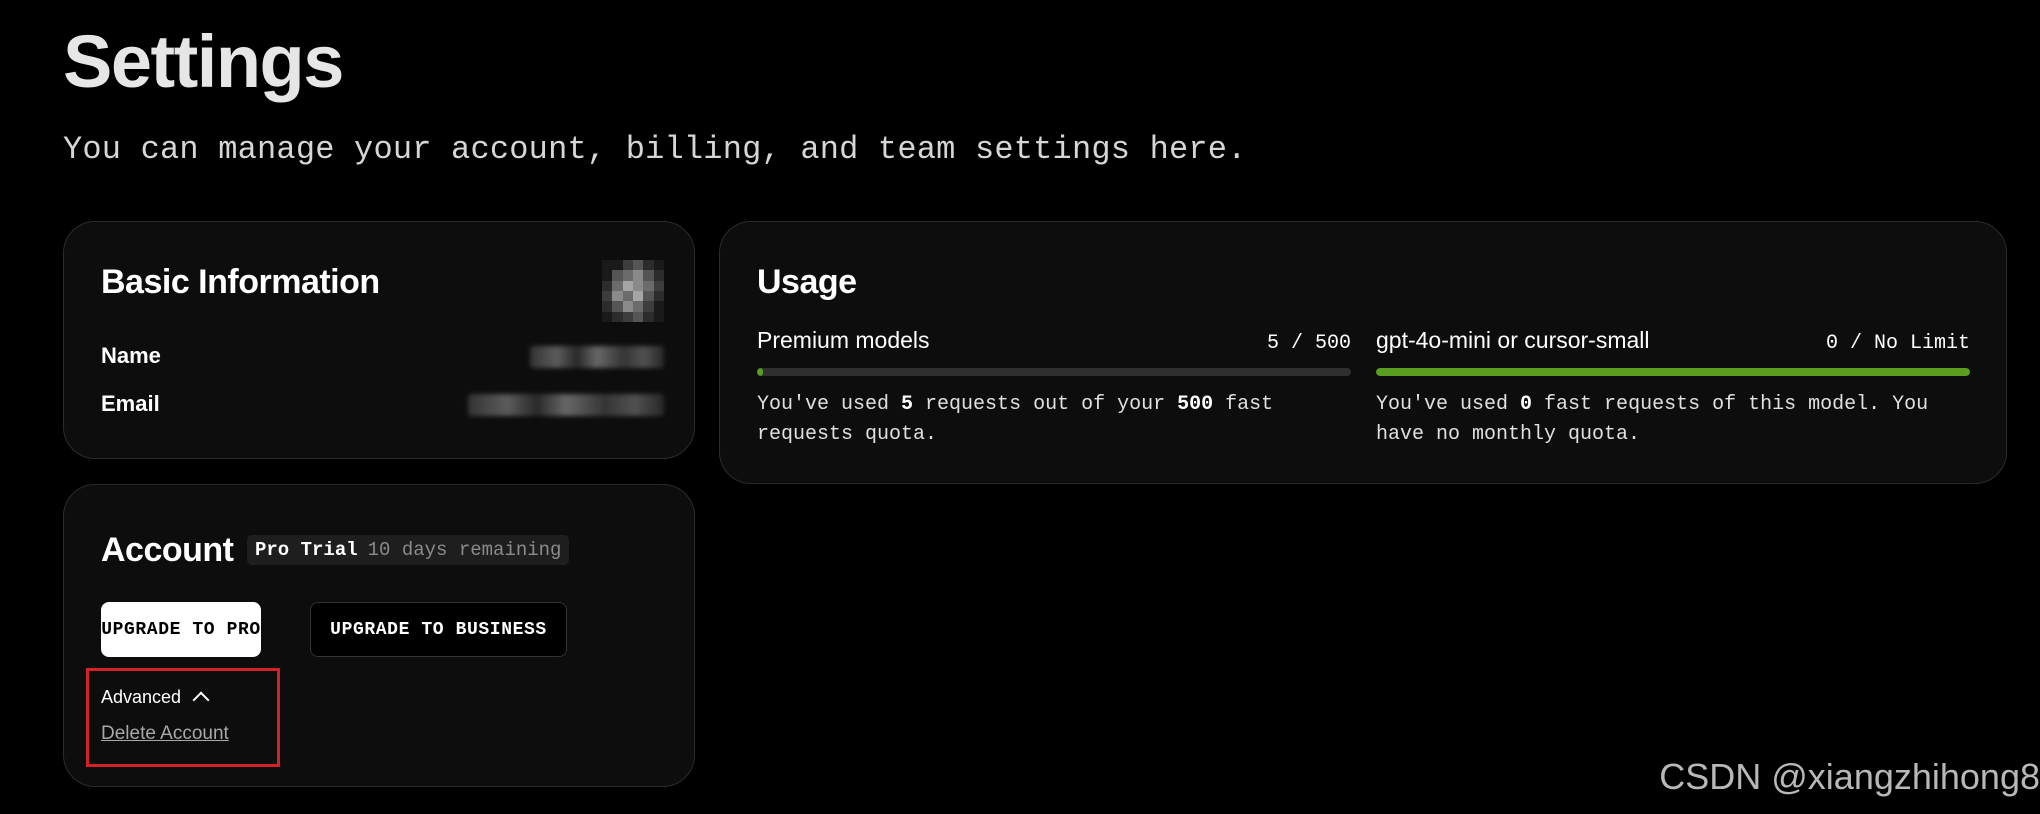 The image size is (2040, 814). Describe the element at coordinates (807, 282) in the screenshot. I see `usage-heading: Usage` at that location.